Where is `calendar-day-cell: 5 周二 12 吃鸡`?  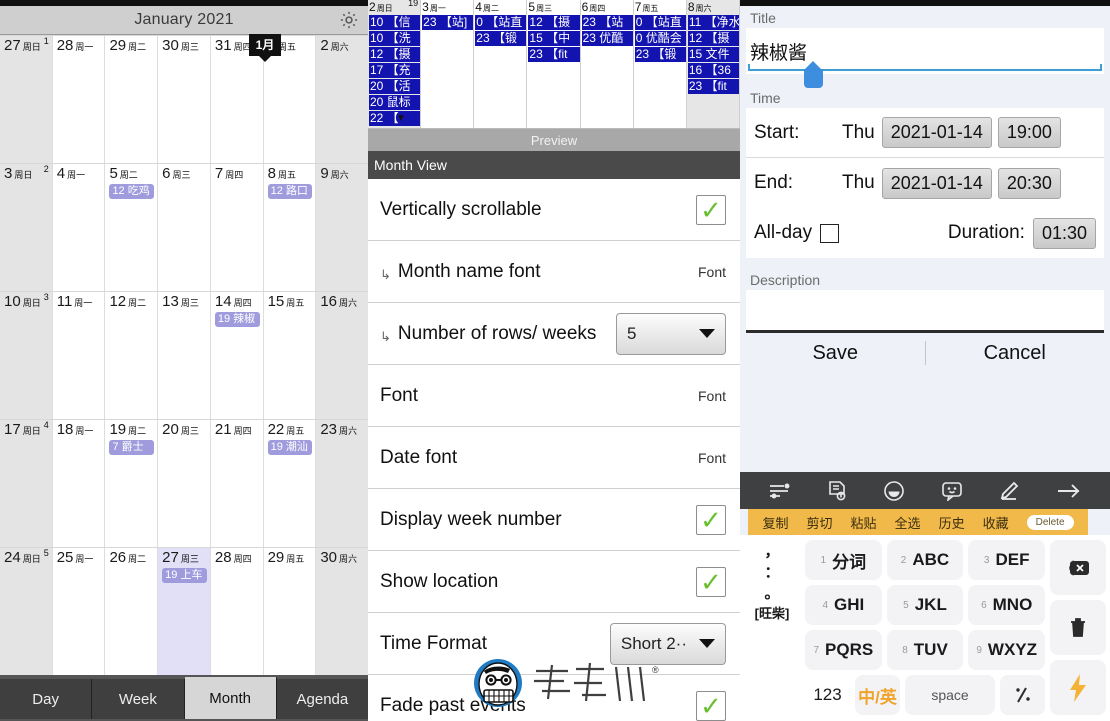
calendar-day-cell: 5 周二 12 吃鸡 is located at coordinates (132, 227).